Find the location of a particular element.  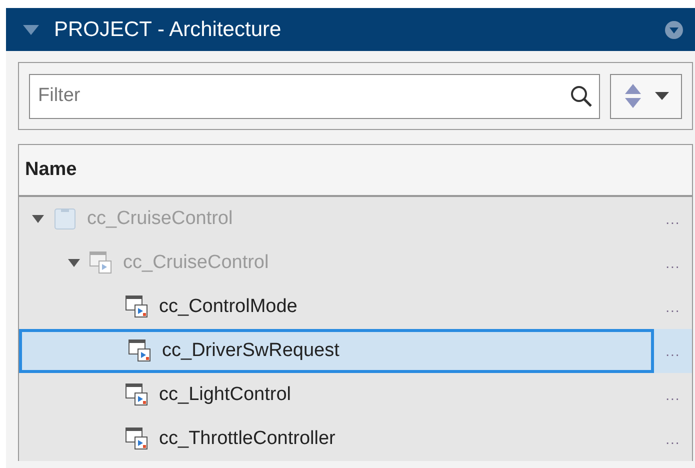

item-label: cc_LightControl is located at coordinates (225, 394).